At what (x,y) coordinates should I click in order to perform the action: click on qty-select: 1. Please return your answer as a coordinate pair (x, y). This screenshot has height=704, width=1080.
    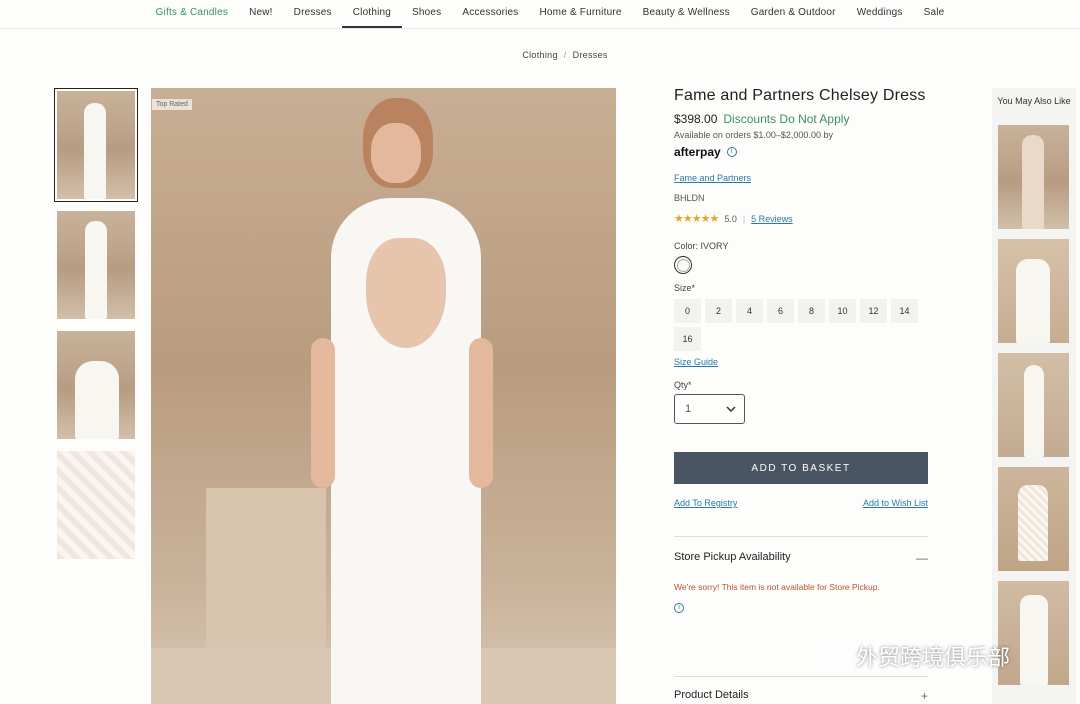
    Looking at the image, I should click on (709, 409).